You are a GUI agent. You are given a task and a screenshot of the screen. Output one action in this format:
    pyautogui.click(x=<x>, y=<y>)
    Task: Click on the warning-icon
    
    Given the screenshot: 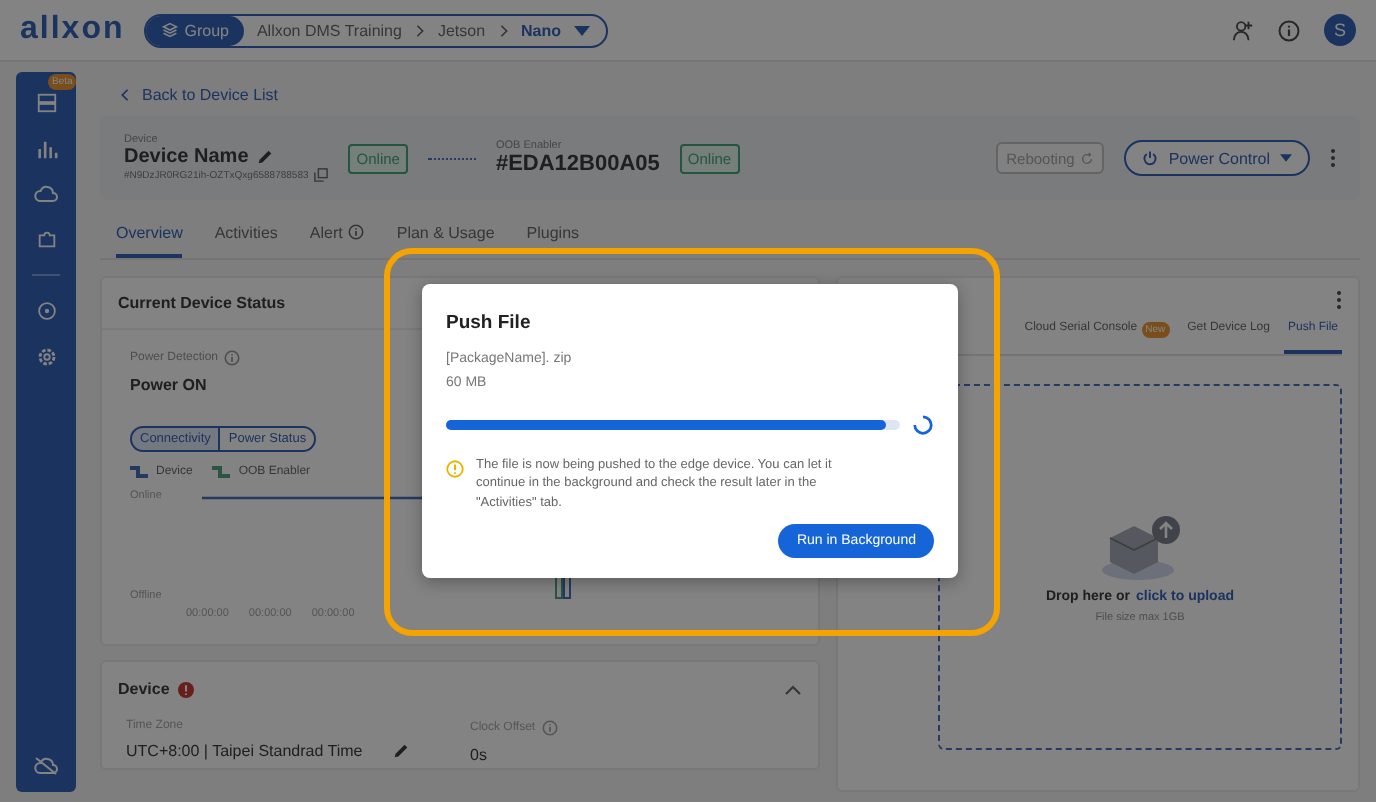 What is the action you would take?
    pyautogui.click(x=455, y=469)
    